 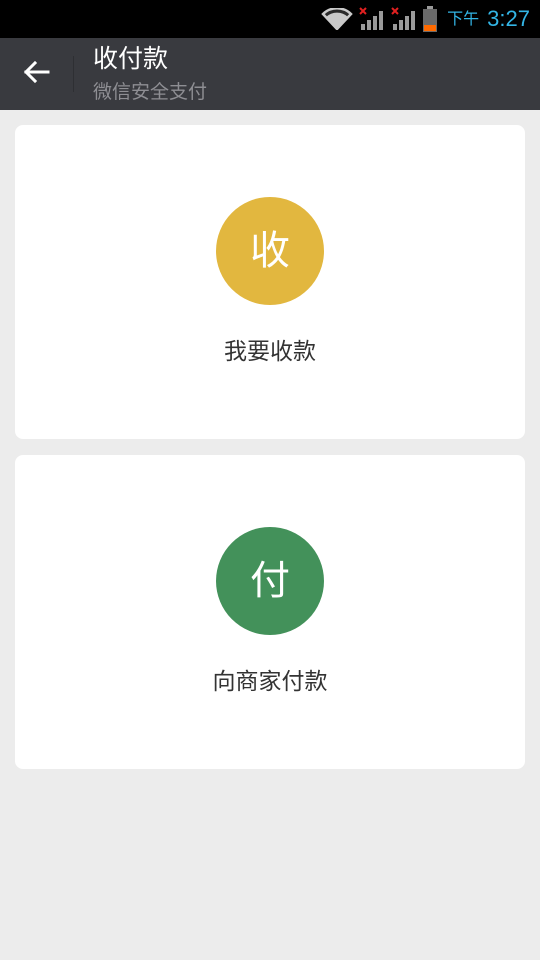 What do you see at coordinates (270, 19) in the screenshot?
I see `status-bar: 下午 3:27` at bounding box center [270, 19].